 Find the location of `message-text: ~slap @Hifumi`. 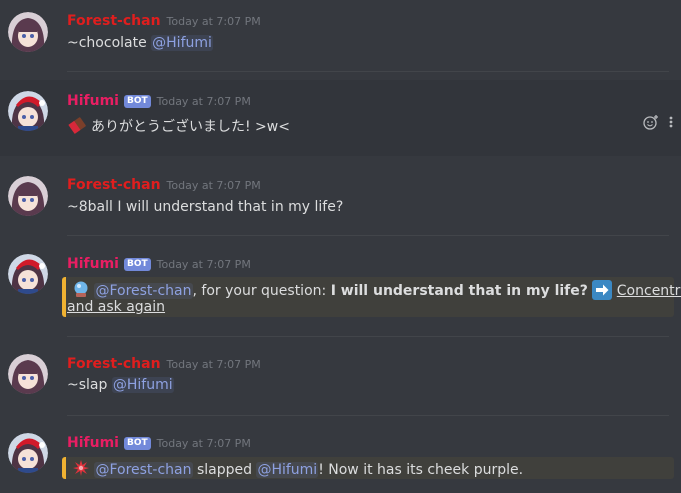

message-text: ~slap @Hifumi is located at coordinates (120, 385).